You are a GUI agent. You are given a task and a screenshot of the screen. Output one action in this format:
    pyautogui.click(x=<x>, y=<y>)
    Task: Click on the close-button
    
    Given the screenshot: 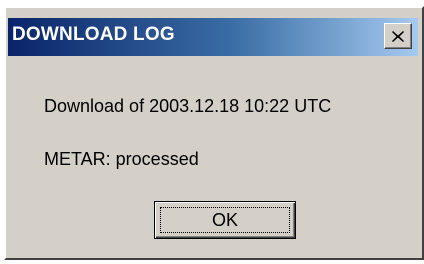 What is the action you would take?
    pyautogui.click(x=398, y=36)
    